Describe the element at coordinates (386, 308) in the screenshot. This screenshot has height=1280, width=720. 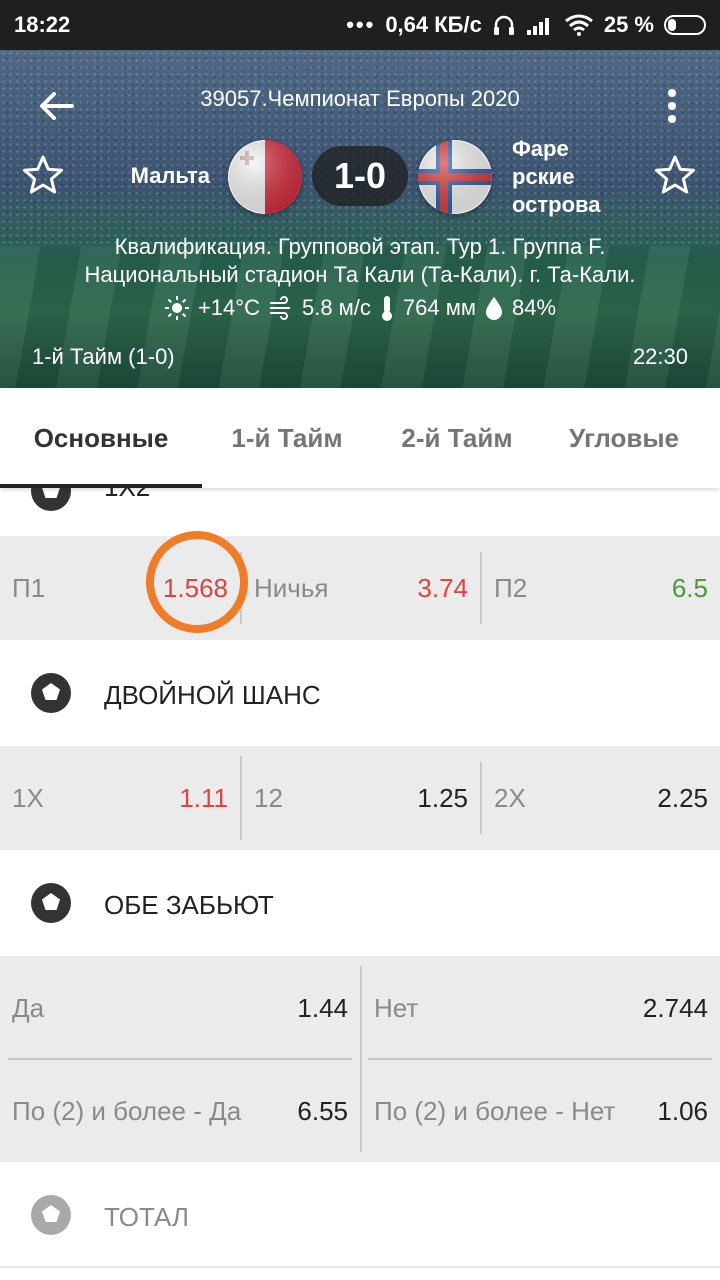
I see `thermometer-icon` at that location.